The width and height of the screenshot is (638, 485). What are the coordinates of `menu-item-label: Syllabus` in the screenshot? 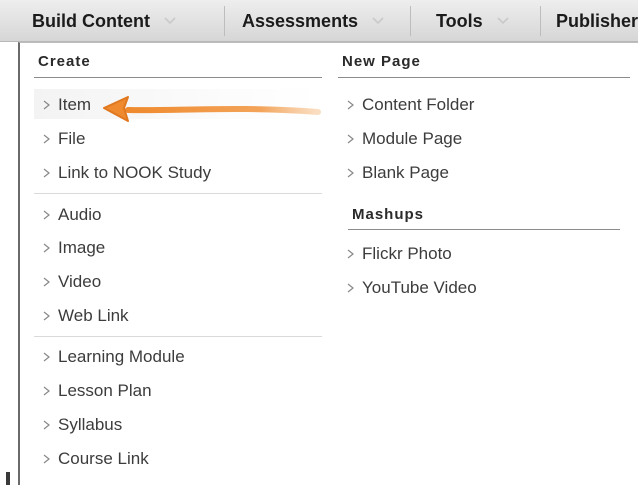 It's located at (90, 424).